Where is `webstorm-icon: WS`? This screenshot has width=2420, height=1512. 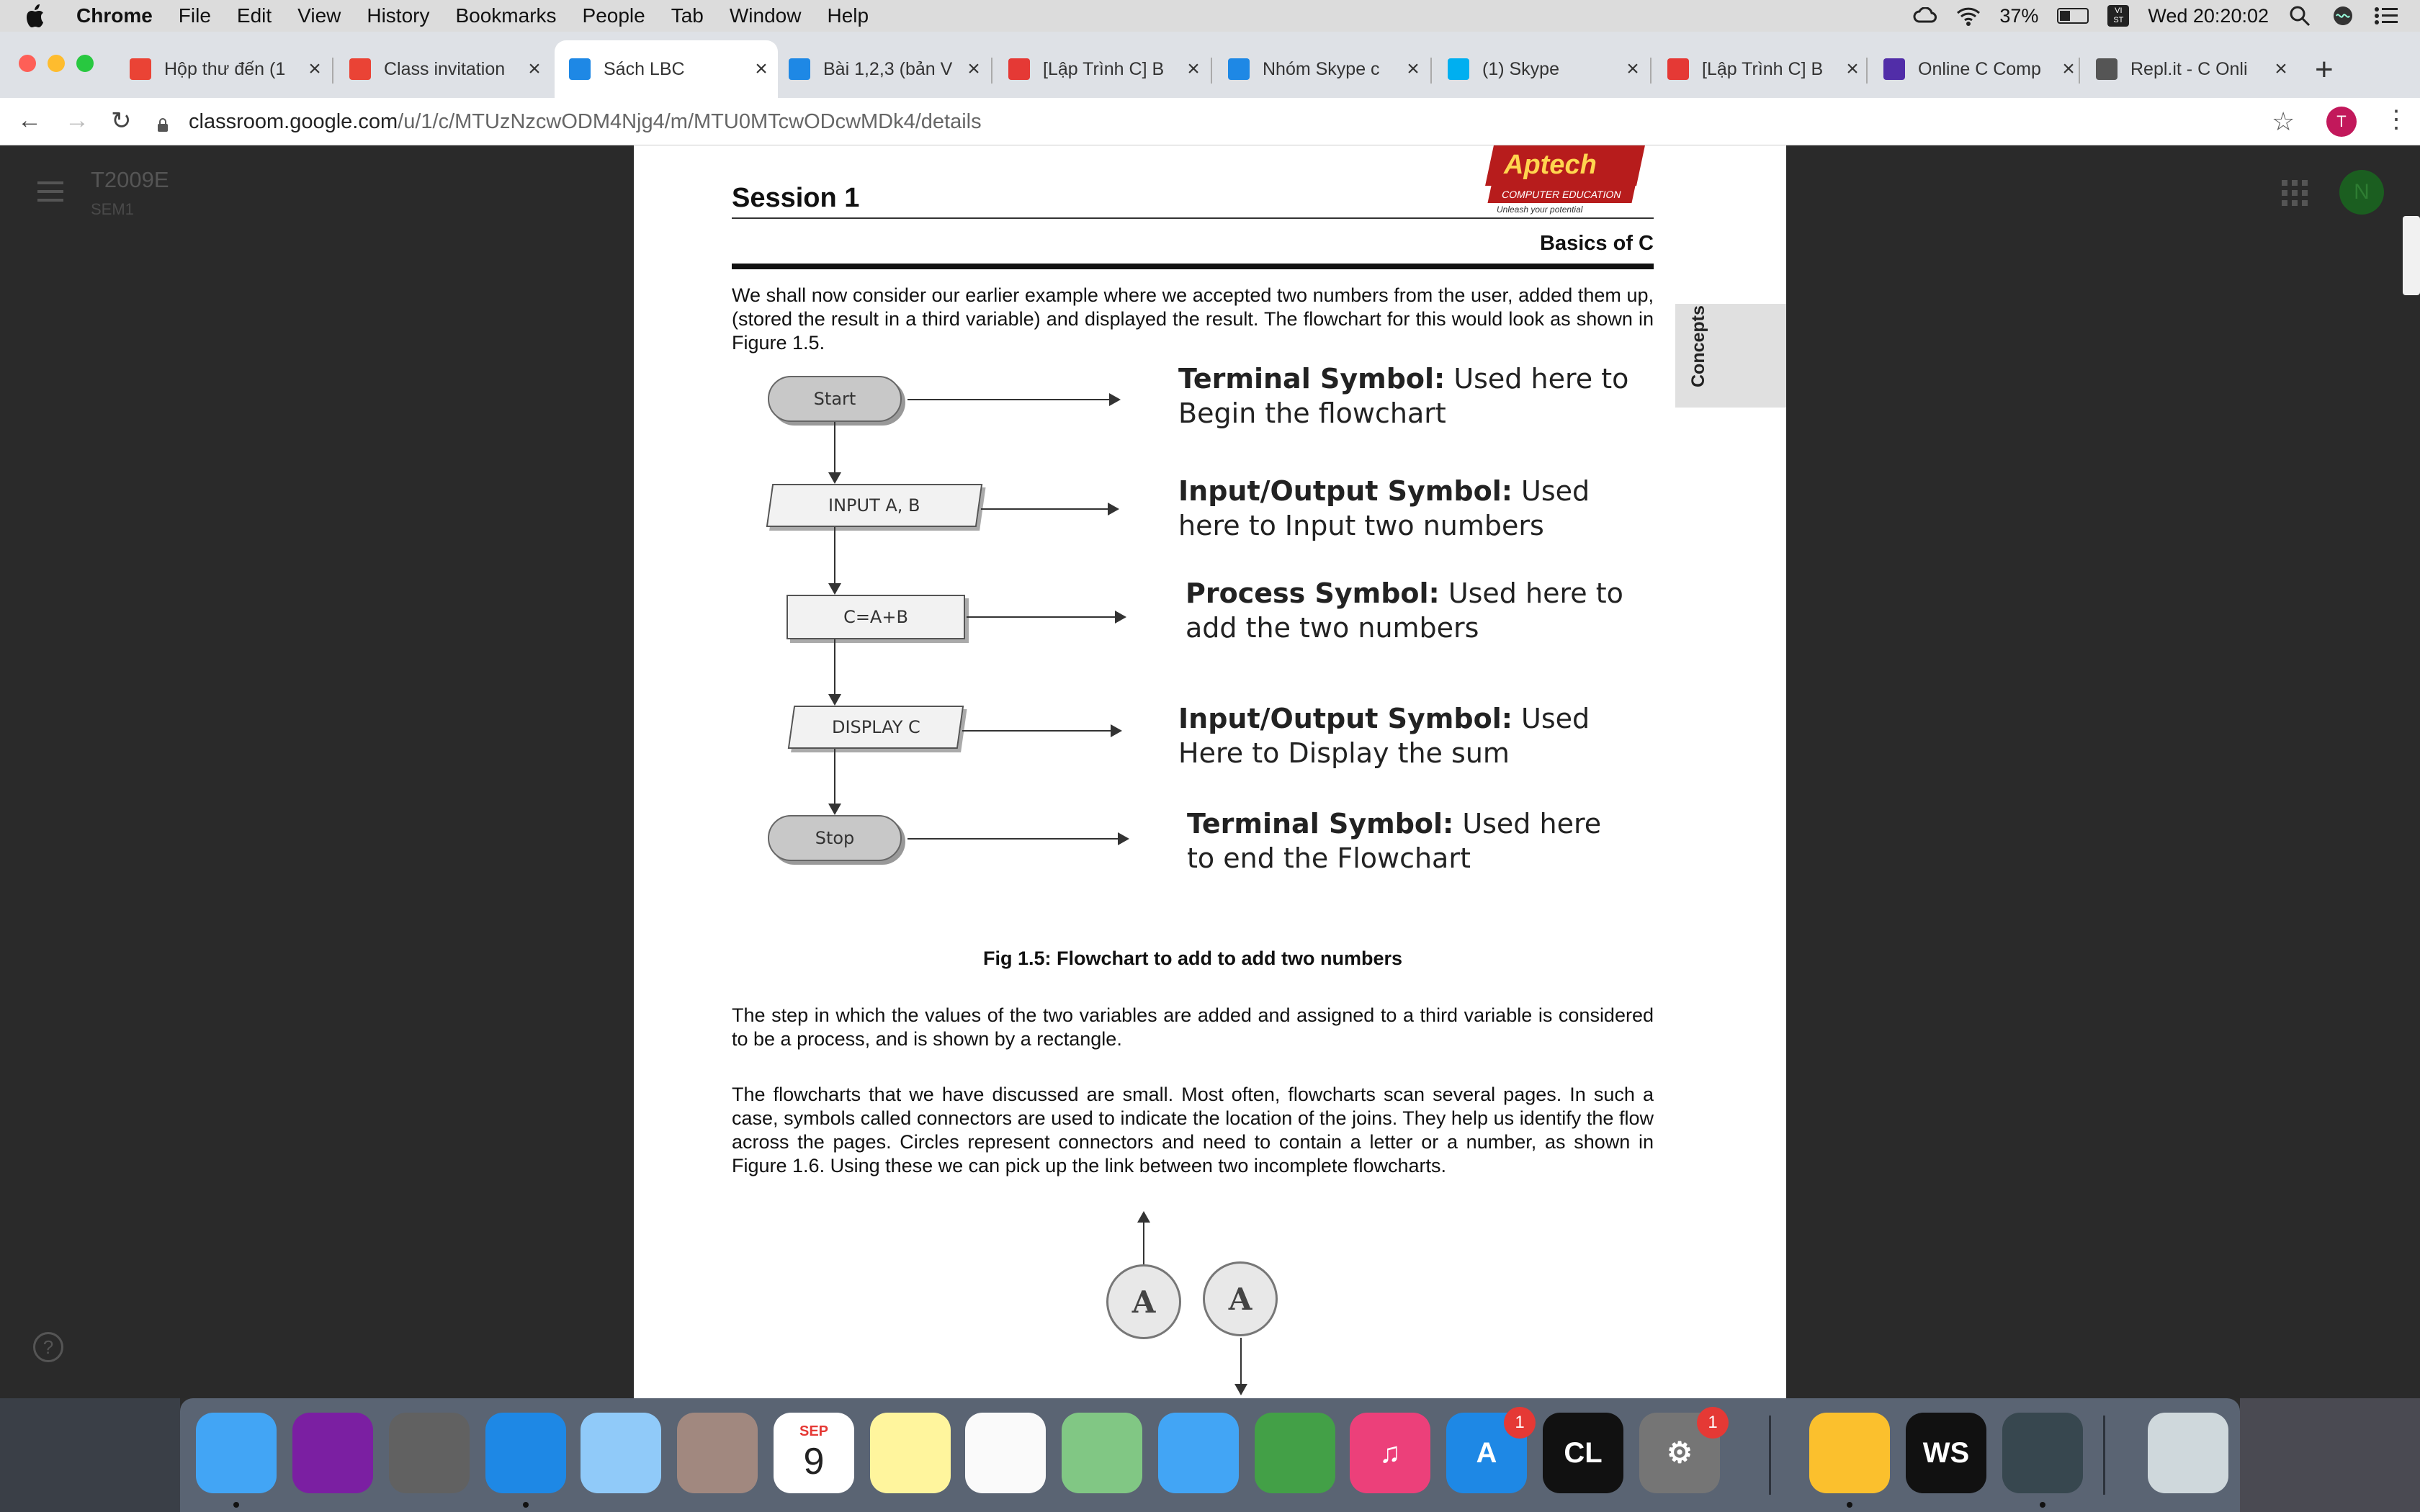
webstorm-icon: WS is located at coordinates (1946, 1453).